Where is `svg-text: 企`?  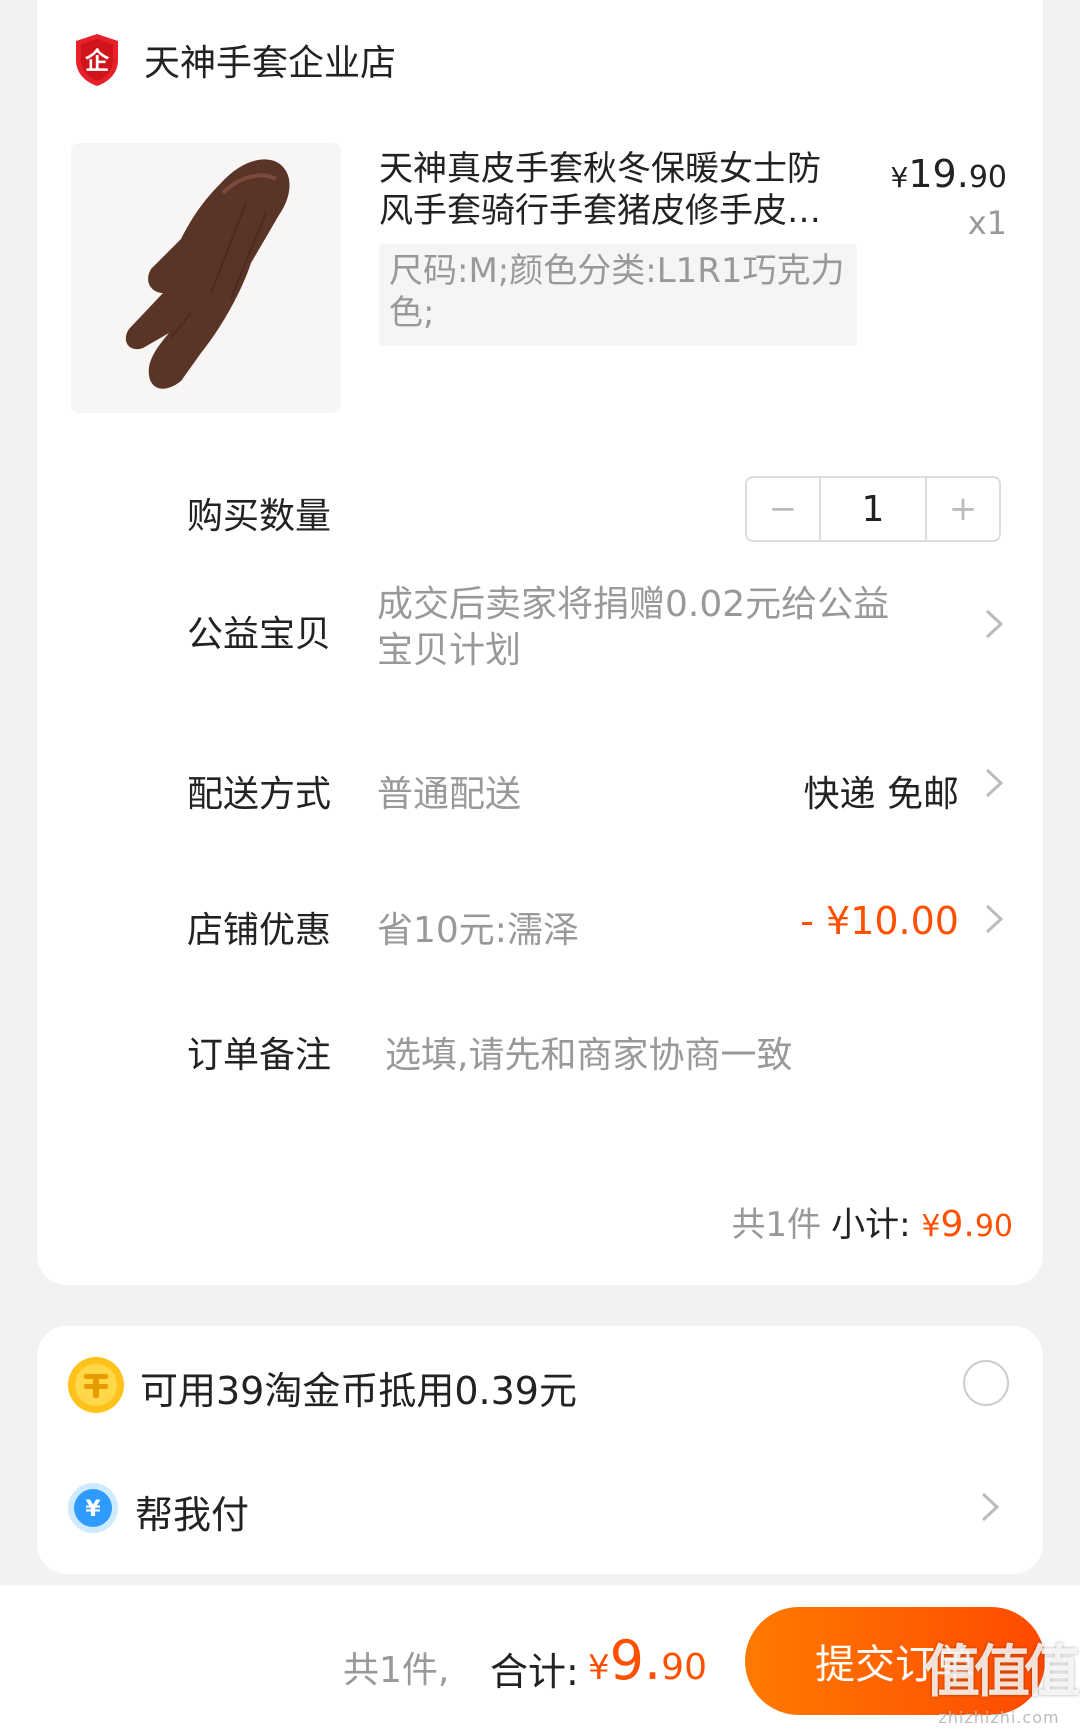 svg-text: 企 is located at coordinates (97, 61).